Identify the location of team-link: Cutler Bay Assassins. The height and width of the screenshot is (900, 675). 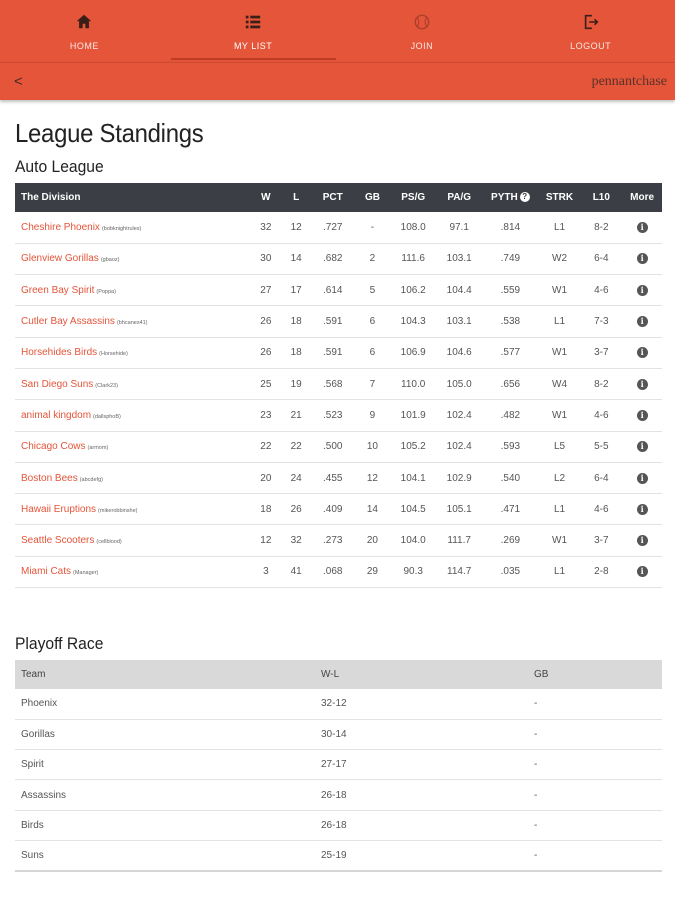
(68, 321).